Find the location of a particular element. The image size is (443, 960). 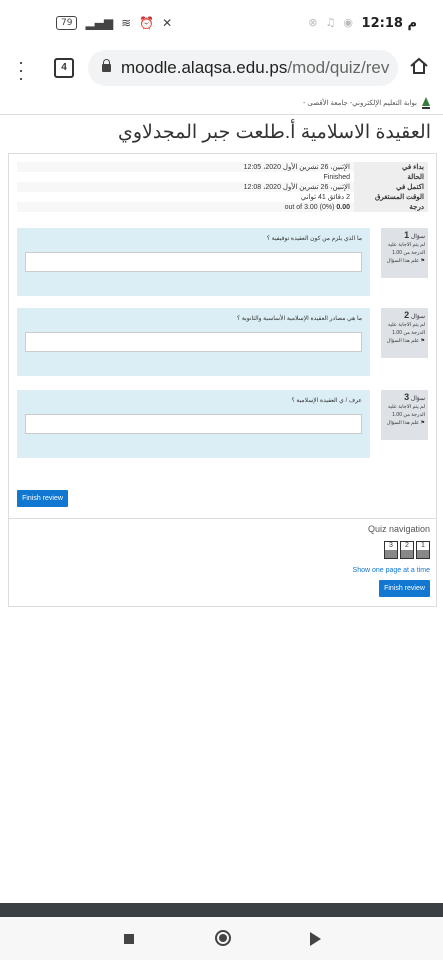

notification-icons: ⊗ ♫ ◉ is located at coordinates (330, 22).